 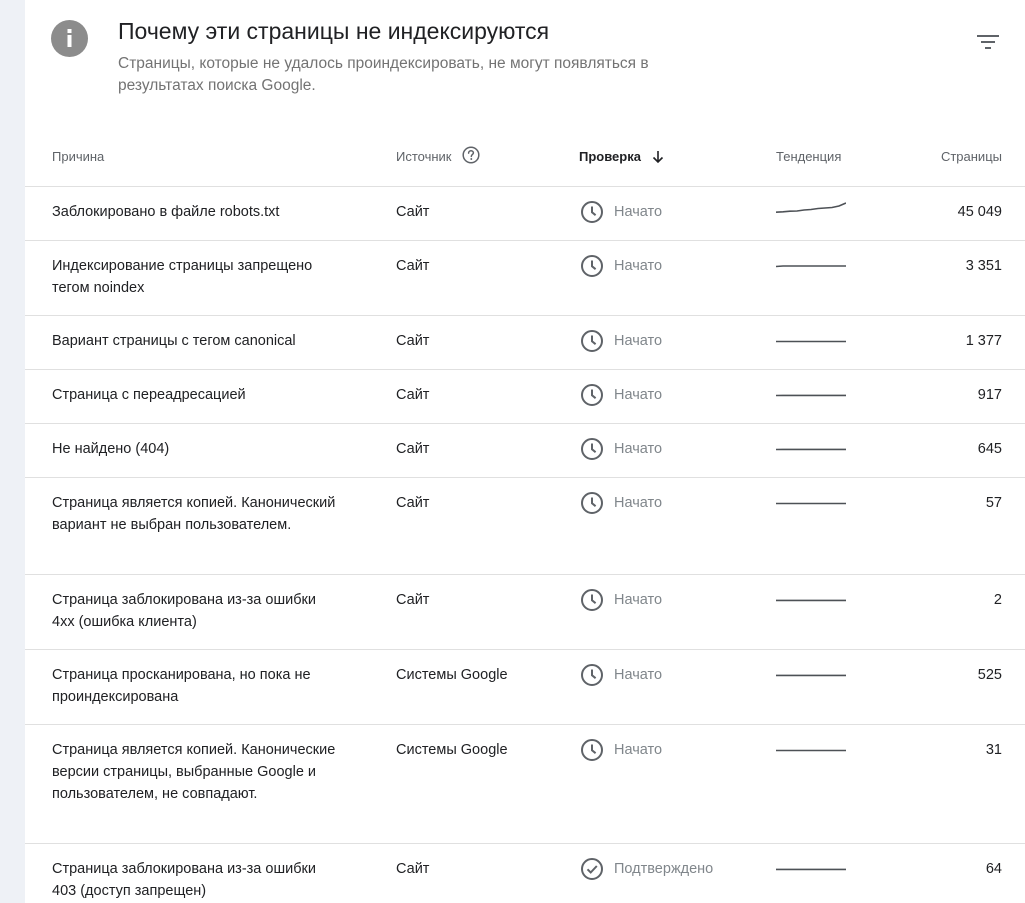 What do you see at coordinates (993, 750) in the screenshot?
I see `row-pages-count: 31` at bounding box center [993, 750].